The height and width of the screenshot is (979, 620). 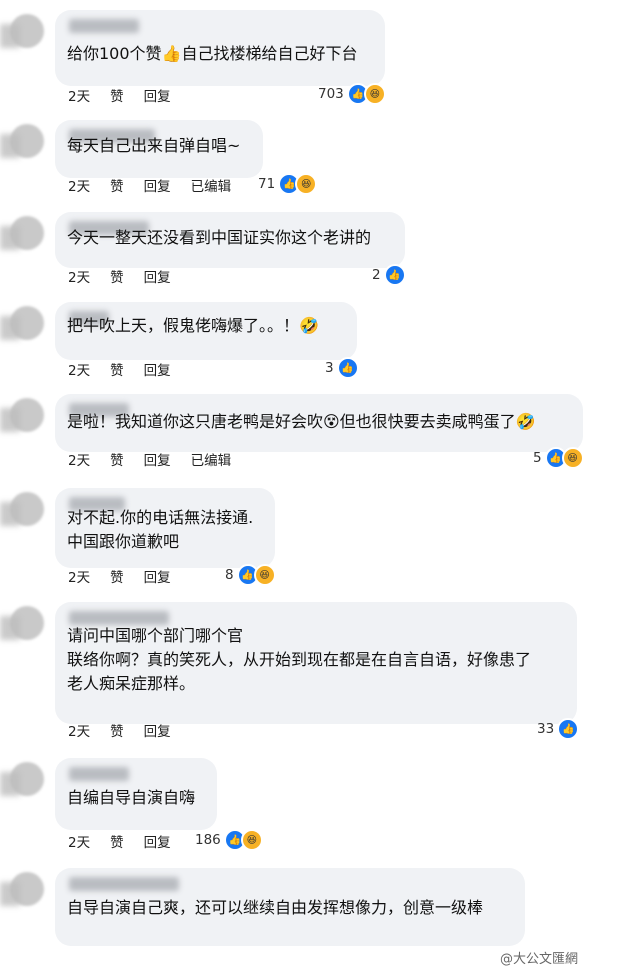 I want to click on comment-bubble: 把牛吹上天，假鬼佬嗨爆了。。！🤣, so click(x=206, y=331).